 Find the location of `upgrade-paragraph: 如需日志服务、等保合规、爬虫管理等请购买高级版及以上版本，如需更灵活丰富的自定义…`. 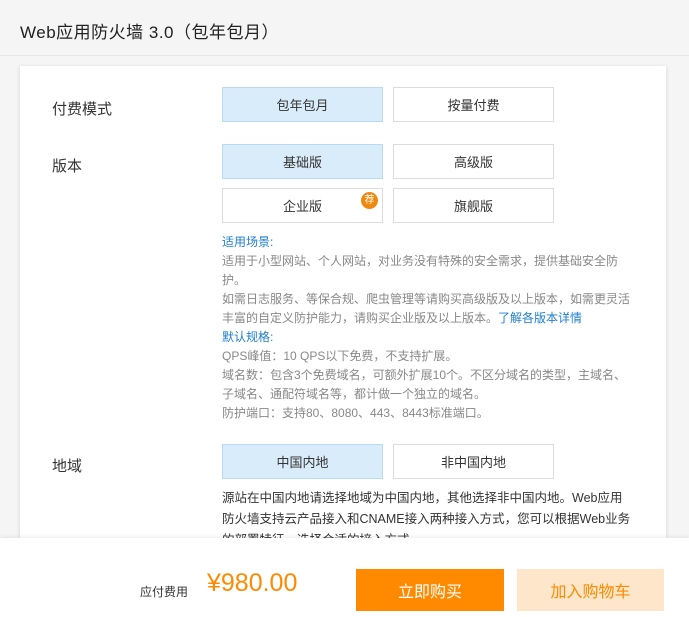

upgrade-paragraph: 如需日志服务、等保合规、爬虫管理等请购买高级版及以上版本，如需更灵活丰富的自定义… is located at coordinates (428, 309).